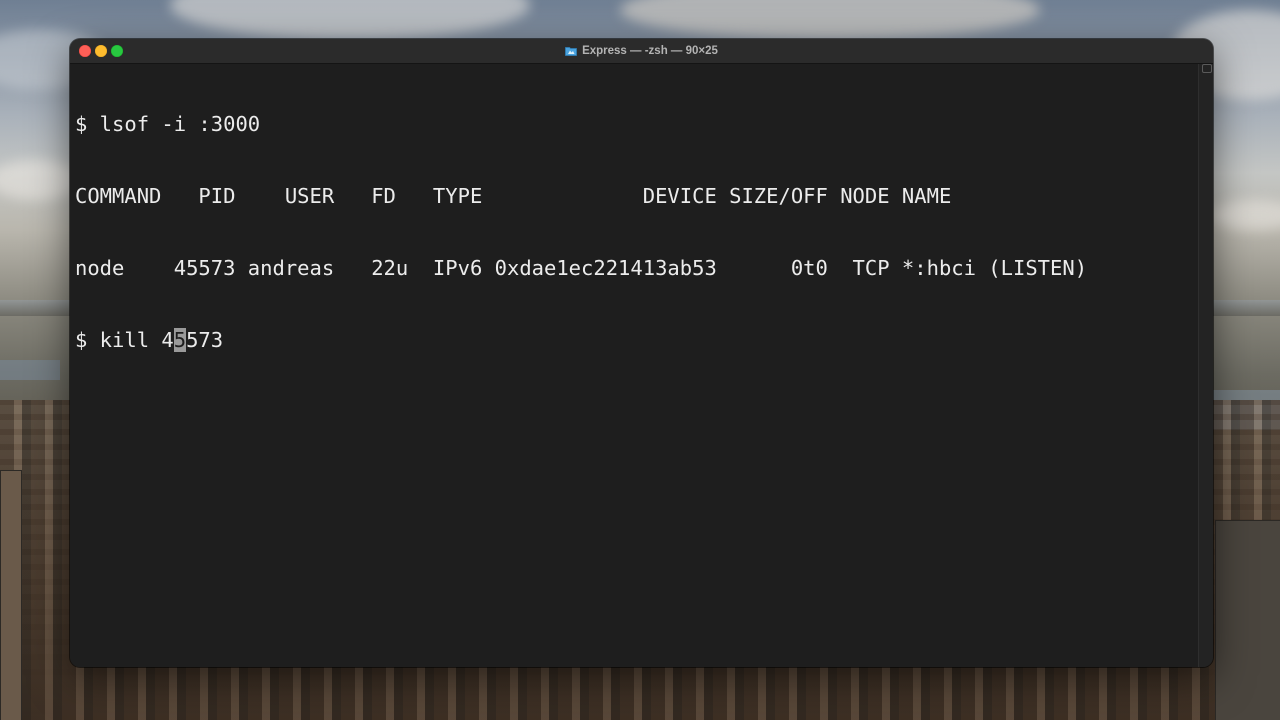 The image size is (1280, 720). I want to click on window-titlebar: Express — -zsh — 90×25, so click(641, 51).